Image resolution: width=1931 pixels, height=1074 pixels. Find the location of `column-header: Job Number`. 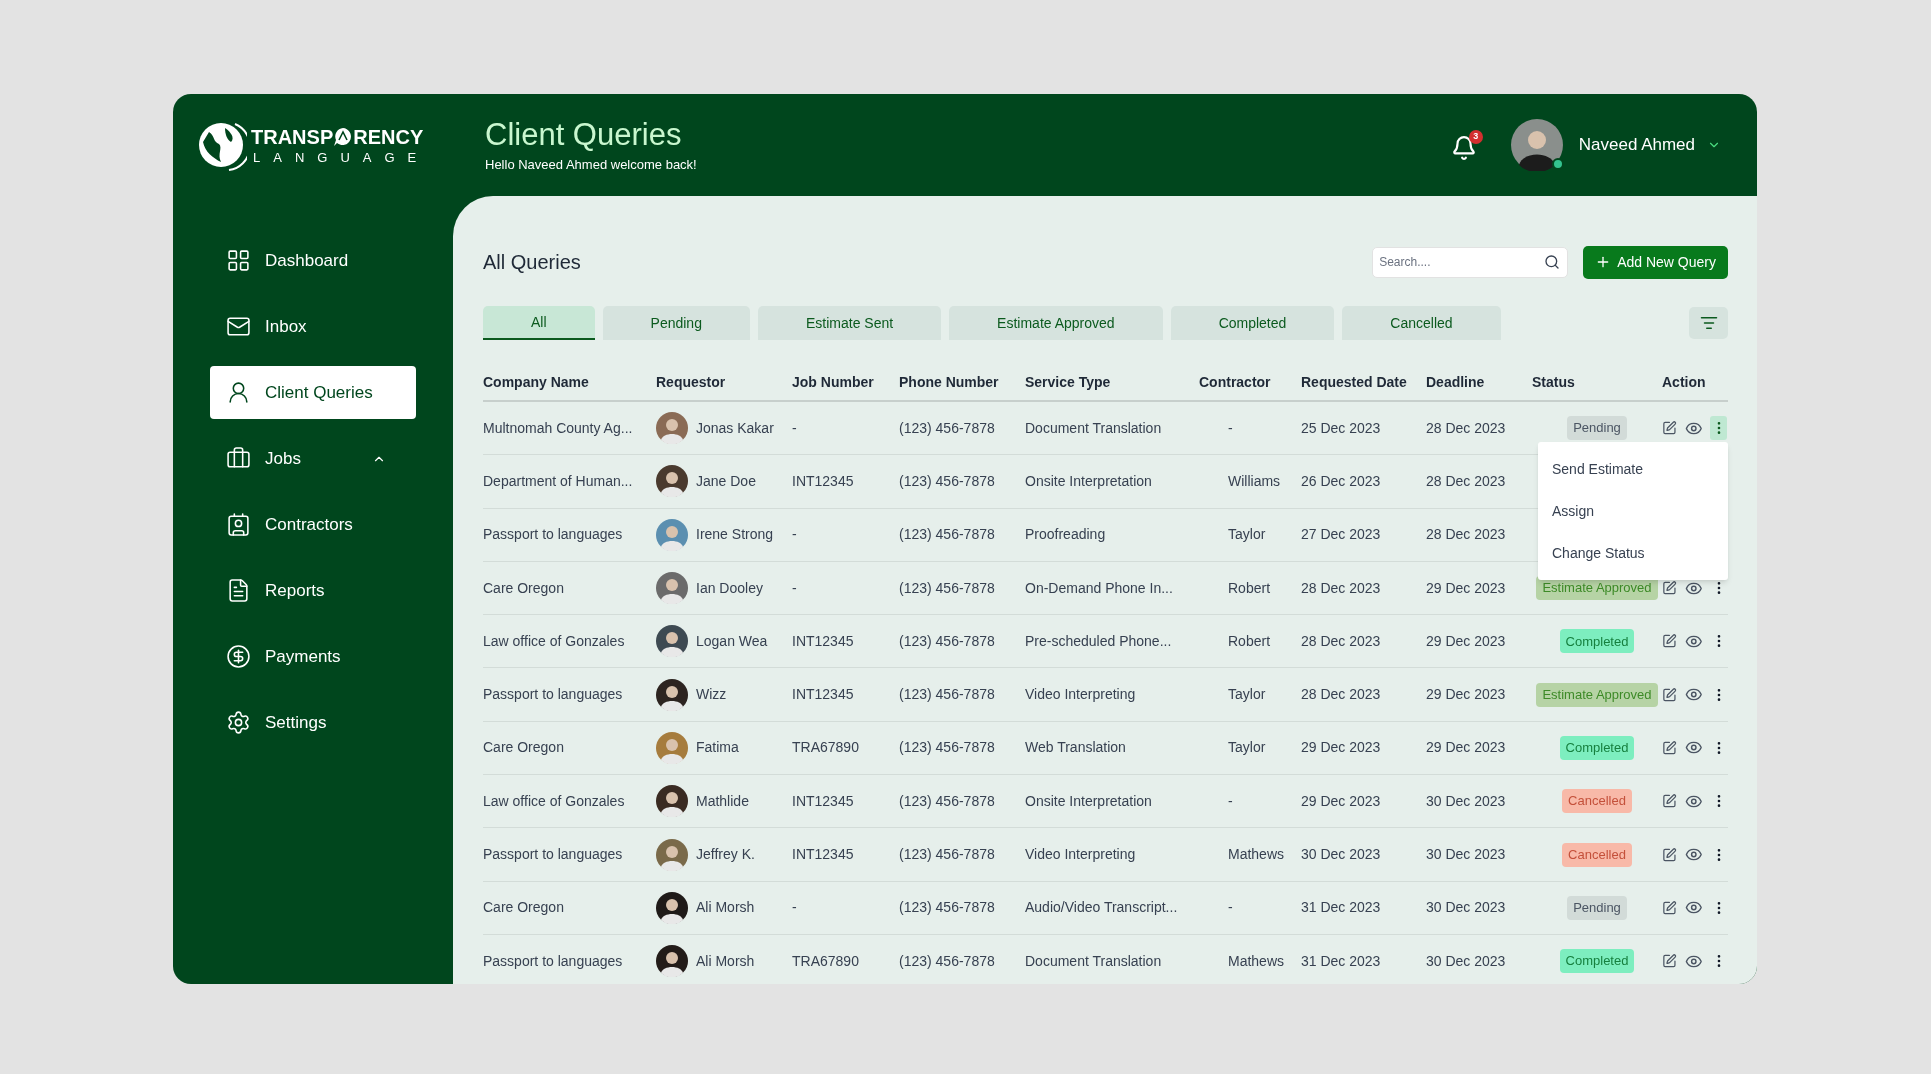

column-header: Job Number is located at coordinates (833, 382).